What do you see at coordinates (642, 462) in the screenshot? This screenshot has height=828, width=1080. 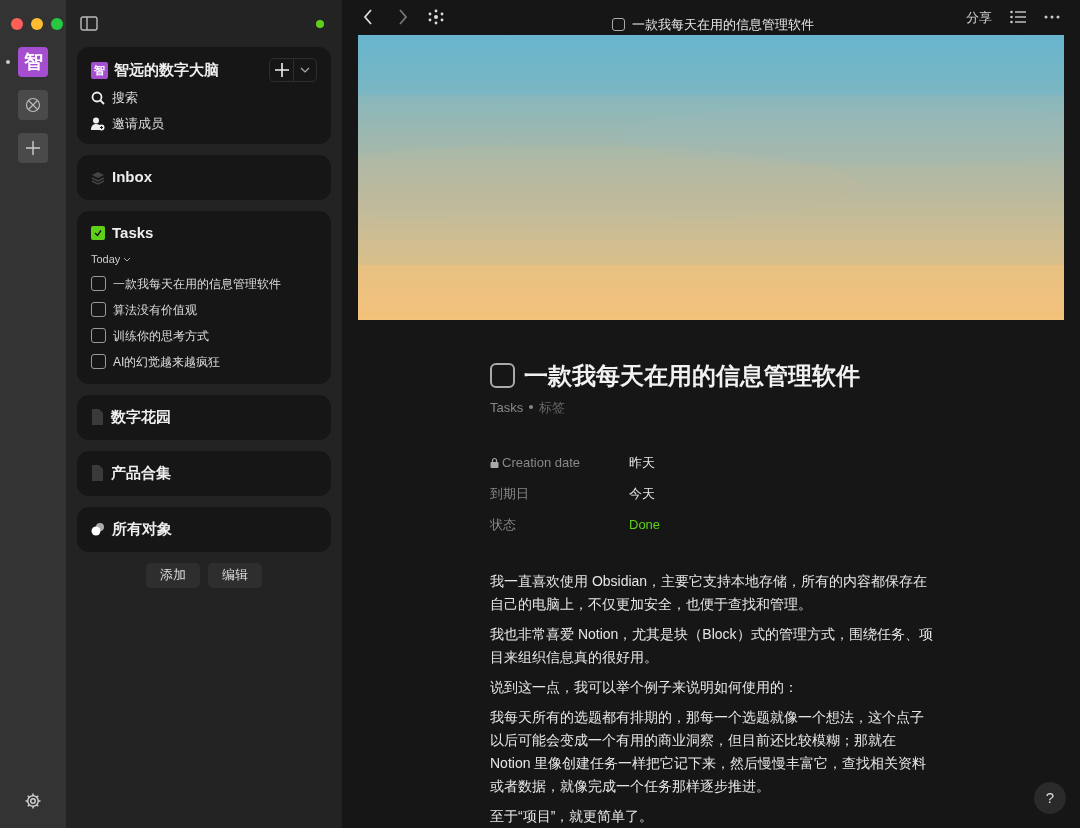 I see `property-value: 昨天` at bounding box center [642, 462].